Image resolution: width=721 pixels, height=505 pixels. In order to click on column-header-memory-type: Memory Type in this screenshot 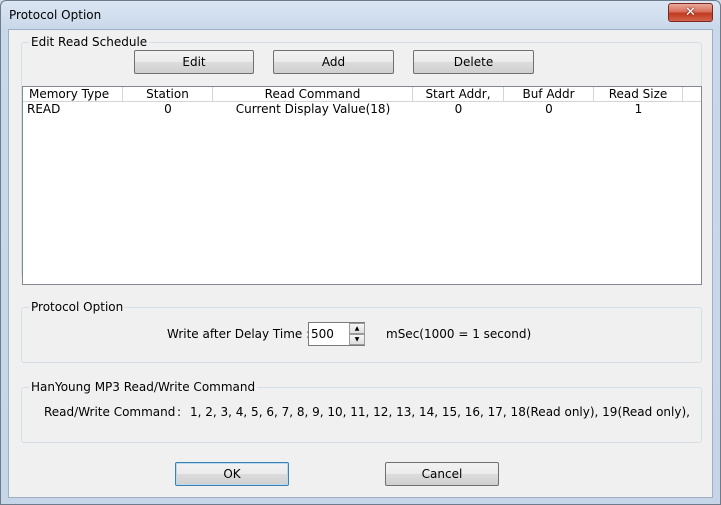, I will do `click(73, 94)`.